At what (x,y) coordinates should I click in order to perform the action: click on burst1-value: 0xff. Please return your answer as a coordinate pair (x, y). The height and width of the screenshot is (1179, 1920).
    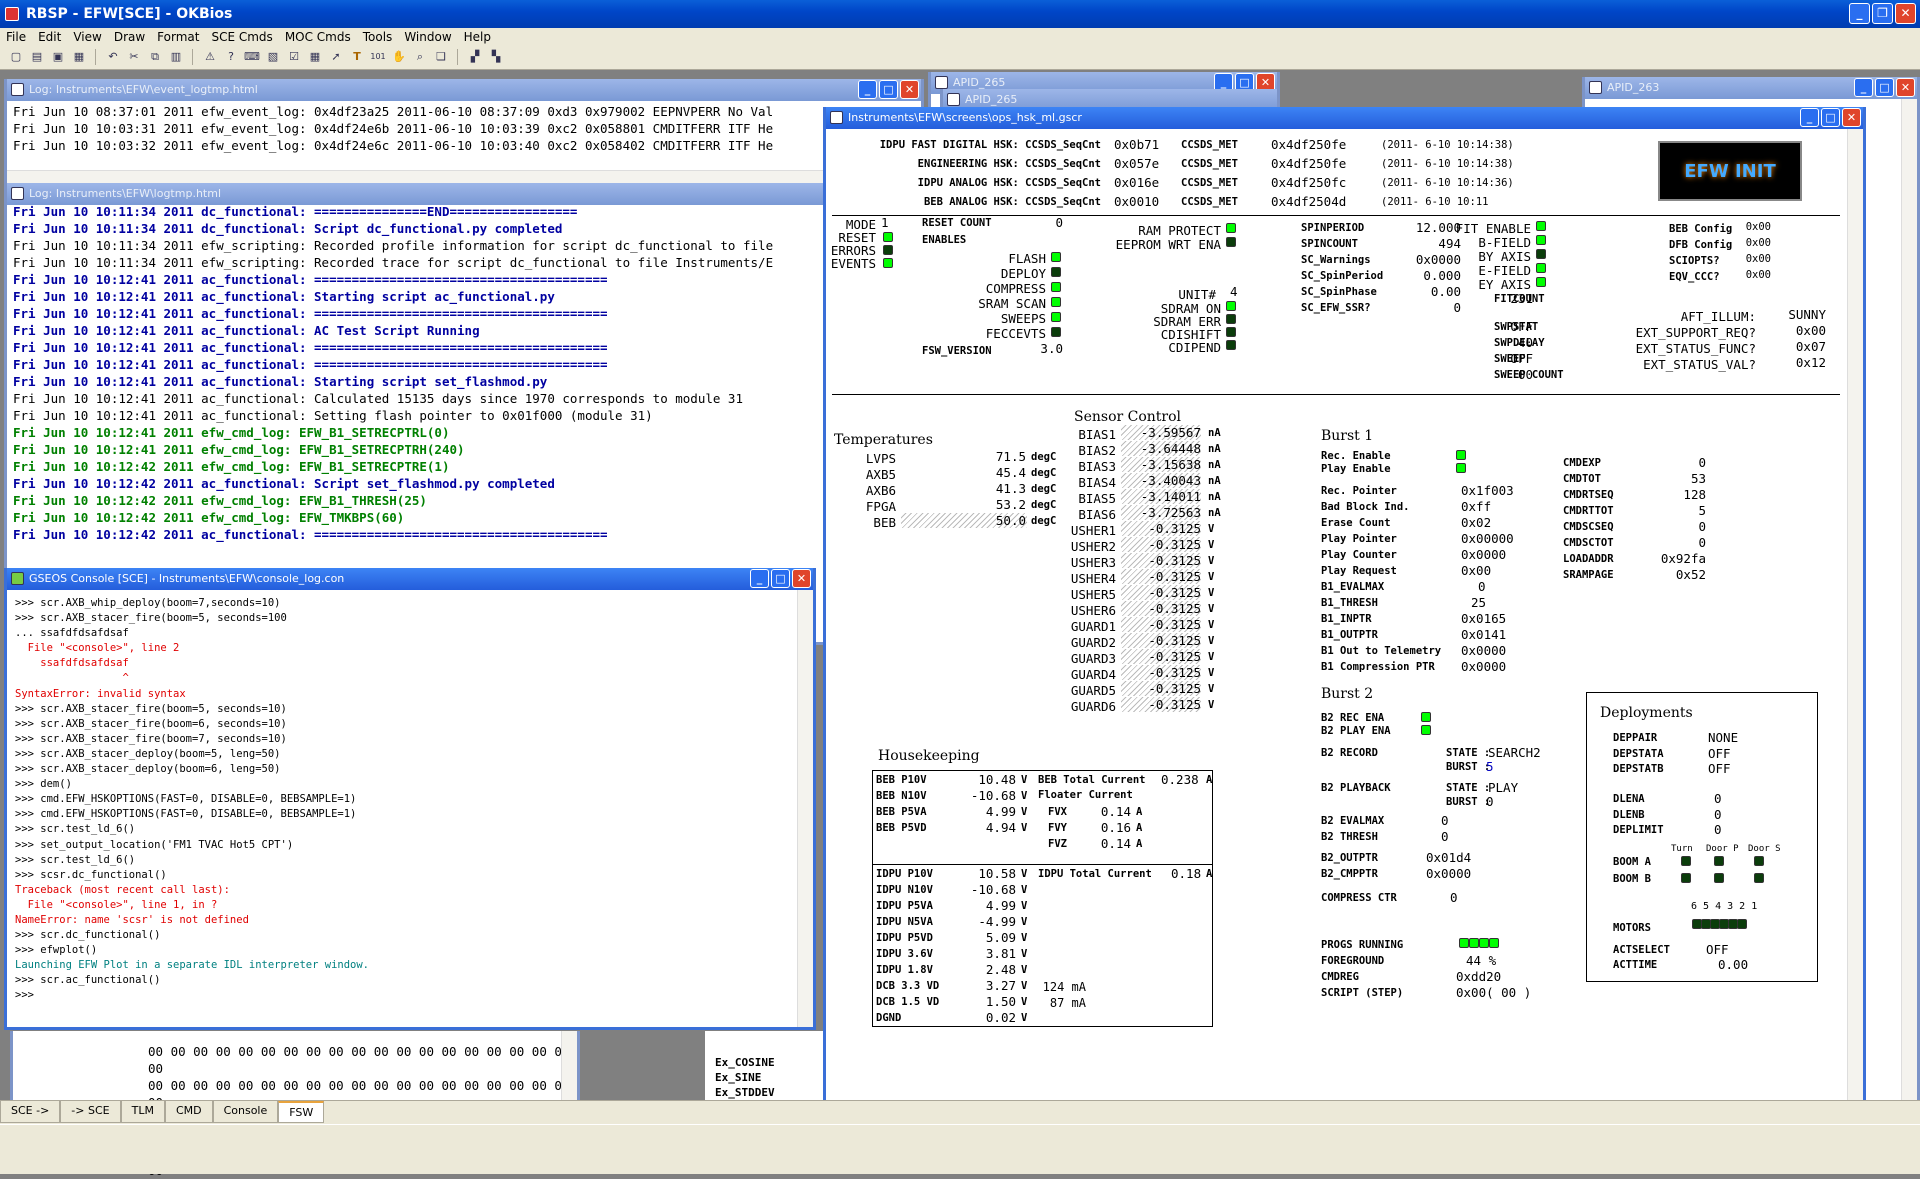
    Looking at the image, I should click on (1476, 506).